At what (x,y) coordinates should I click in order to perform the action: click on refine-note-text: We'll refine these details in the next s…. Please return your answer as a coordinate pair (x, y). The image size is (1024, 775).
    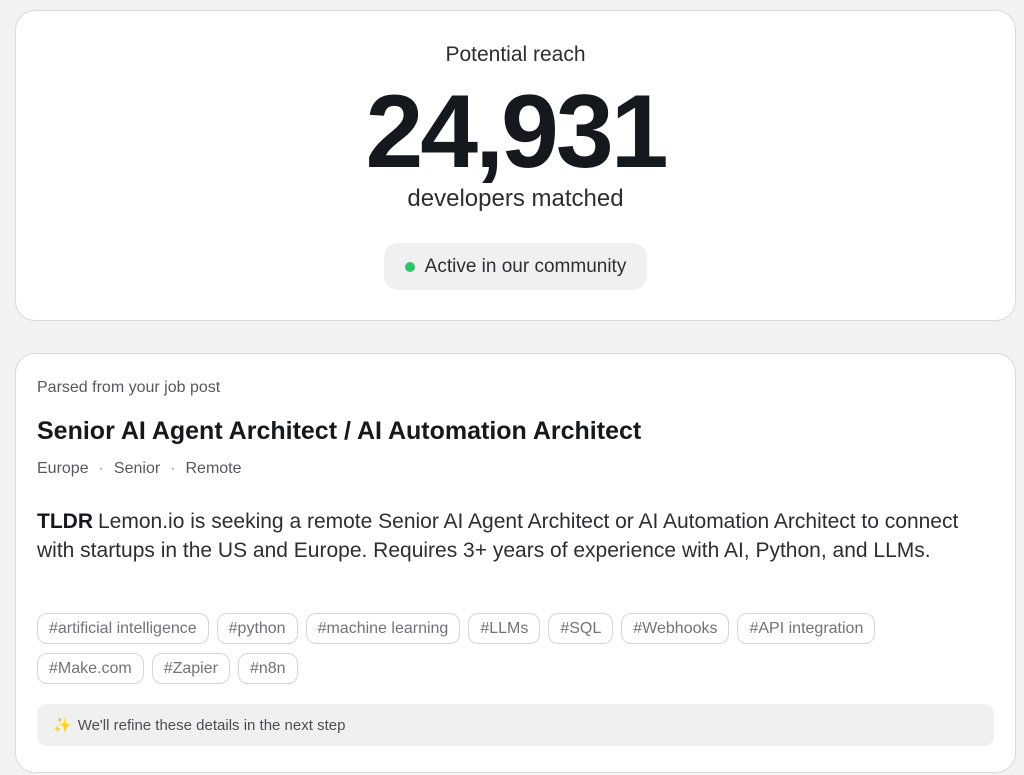
    Looking at the image, I should click on (211, 725).